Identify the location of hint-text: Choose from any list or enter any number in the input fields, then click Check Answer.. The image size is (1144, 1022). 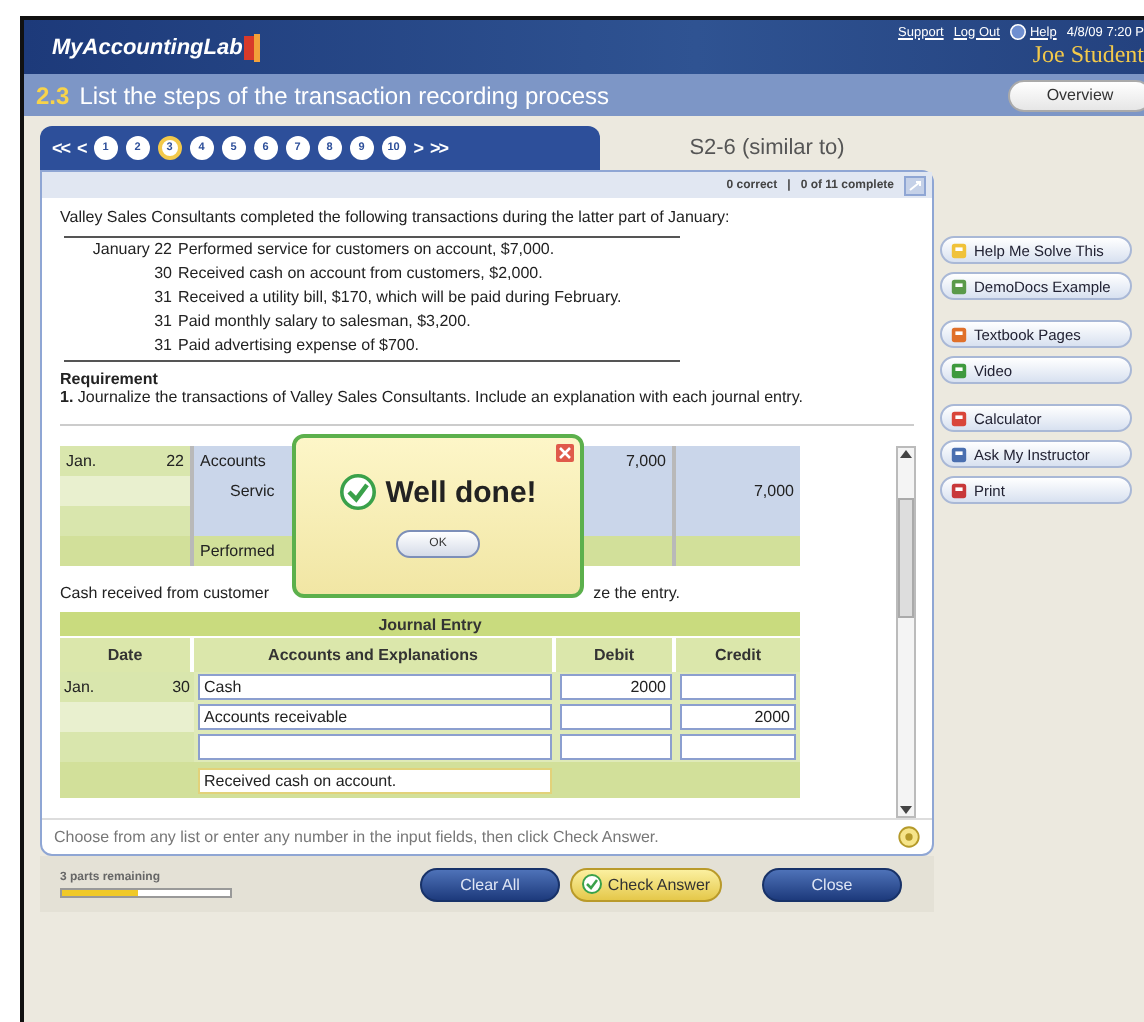
(356, 837).